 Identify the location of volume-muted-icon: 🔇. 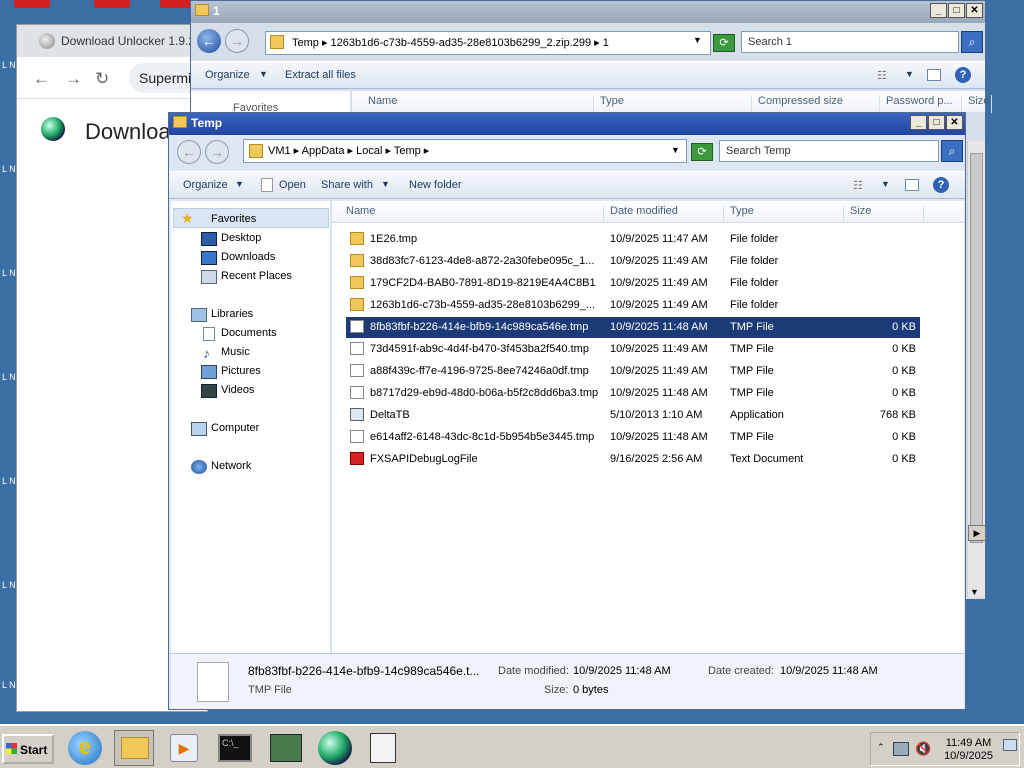
(923, 749).